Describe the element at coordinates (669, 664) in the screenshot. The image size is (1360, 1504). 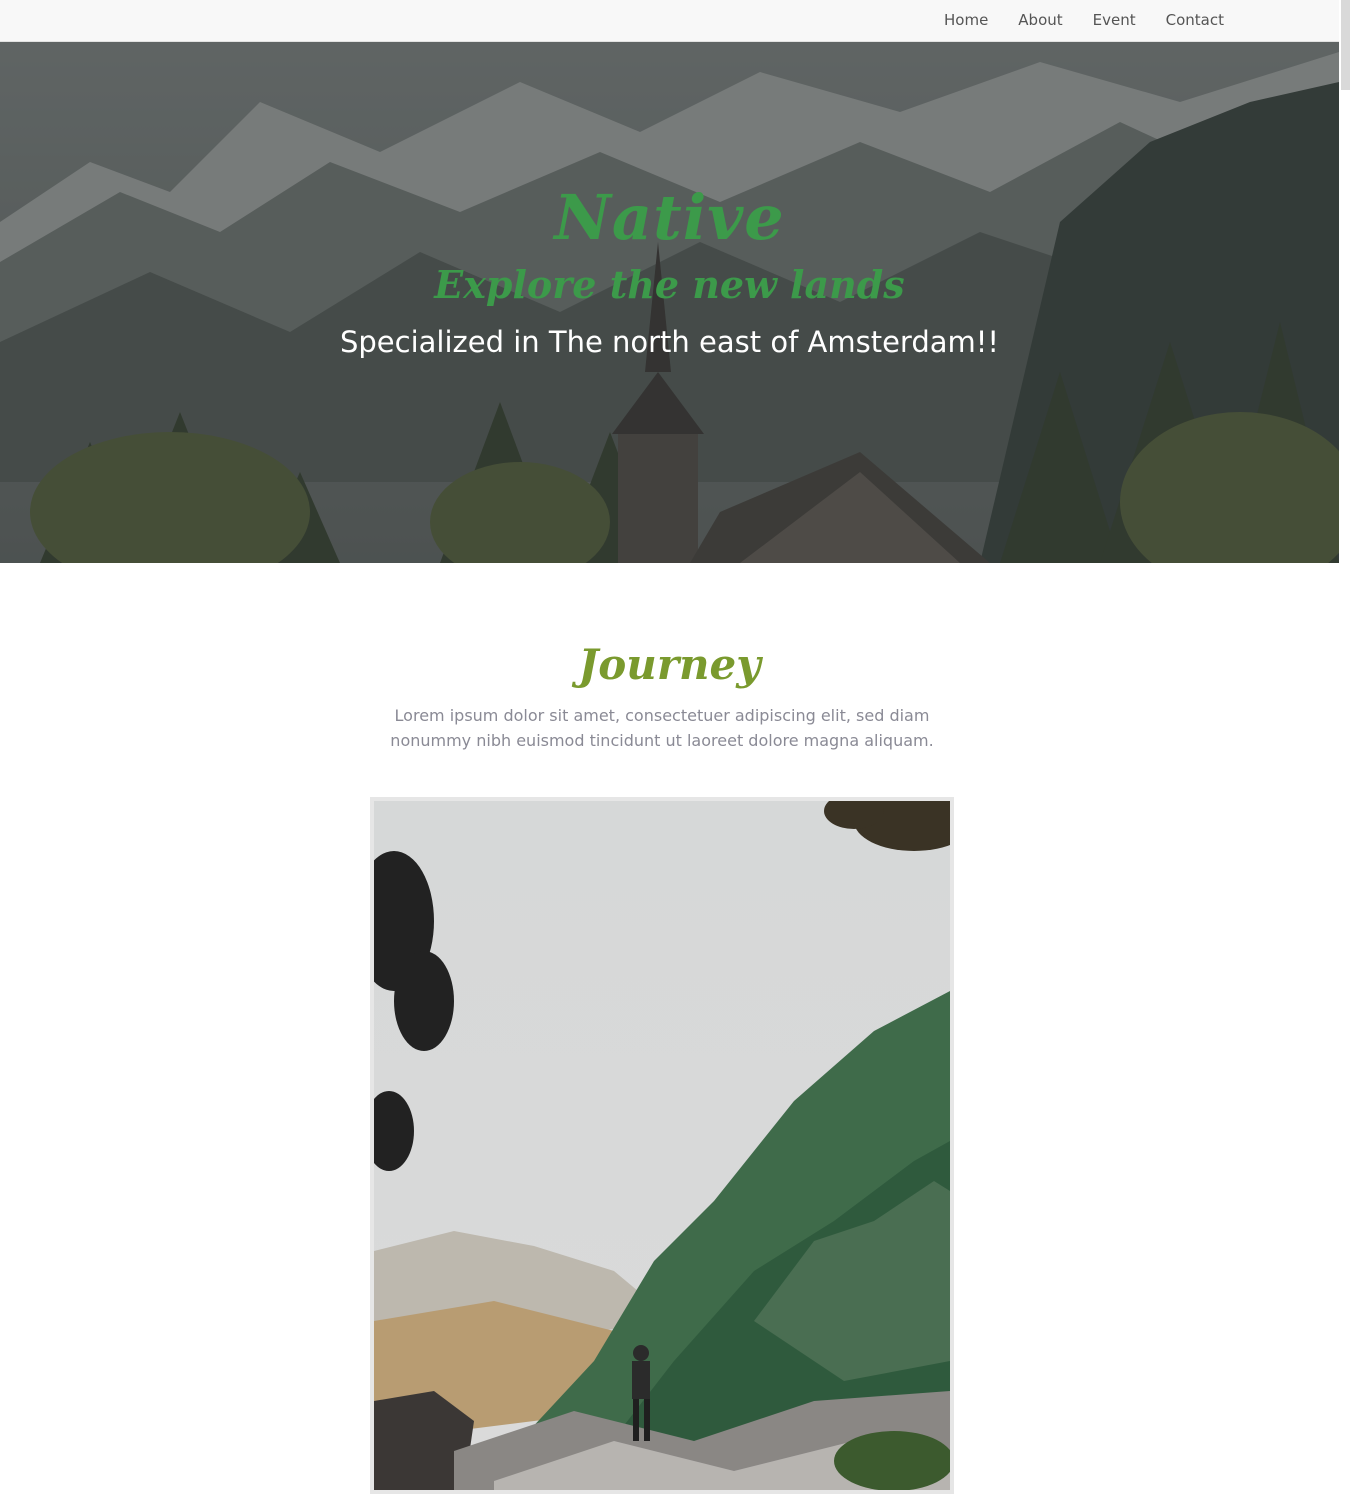
I see `journey-title: Journey` at that location.